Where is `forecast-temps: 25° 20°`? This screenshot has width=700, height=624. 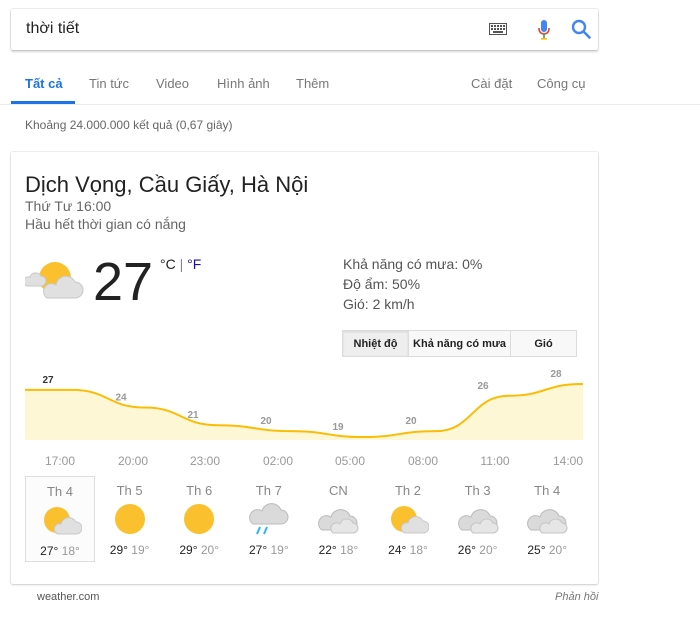 forecast-temps: 25° 20° is located at coordinates (547, 550).